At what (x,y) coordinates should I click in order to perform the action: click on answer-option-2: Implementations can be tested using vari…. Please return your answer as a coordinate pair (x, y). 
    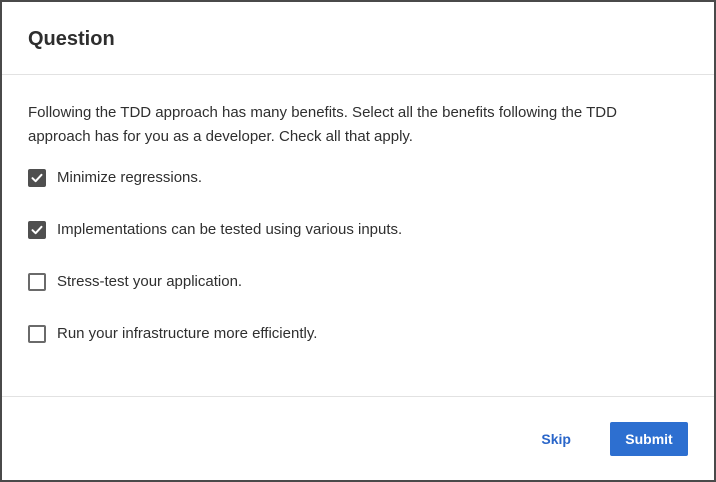
    Looking at the image, I should click on (358, 230).